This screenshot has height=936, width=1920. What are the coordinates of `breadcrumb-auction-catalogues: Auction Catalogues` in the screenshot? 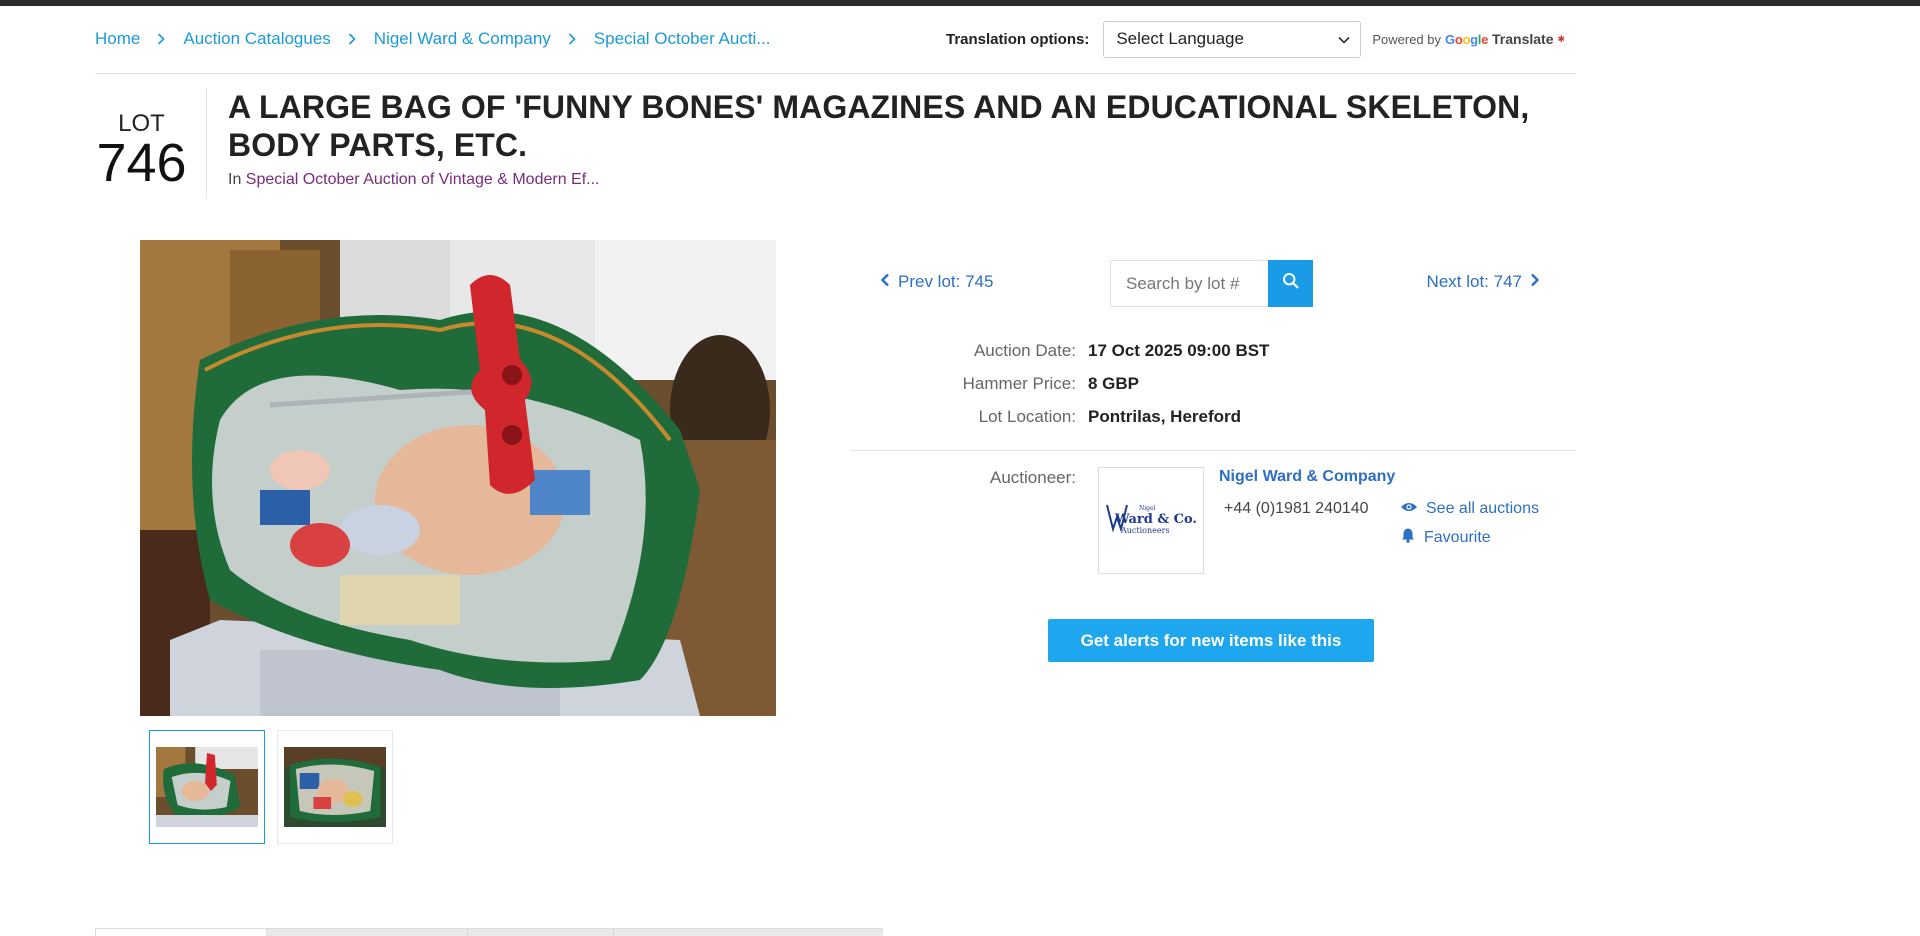 It's located at (256, 39).